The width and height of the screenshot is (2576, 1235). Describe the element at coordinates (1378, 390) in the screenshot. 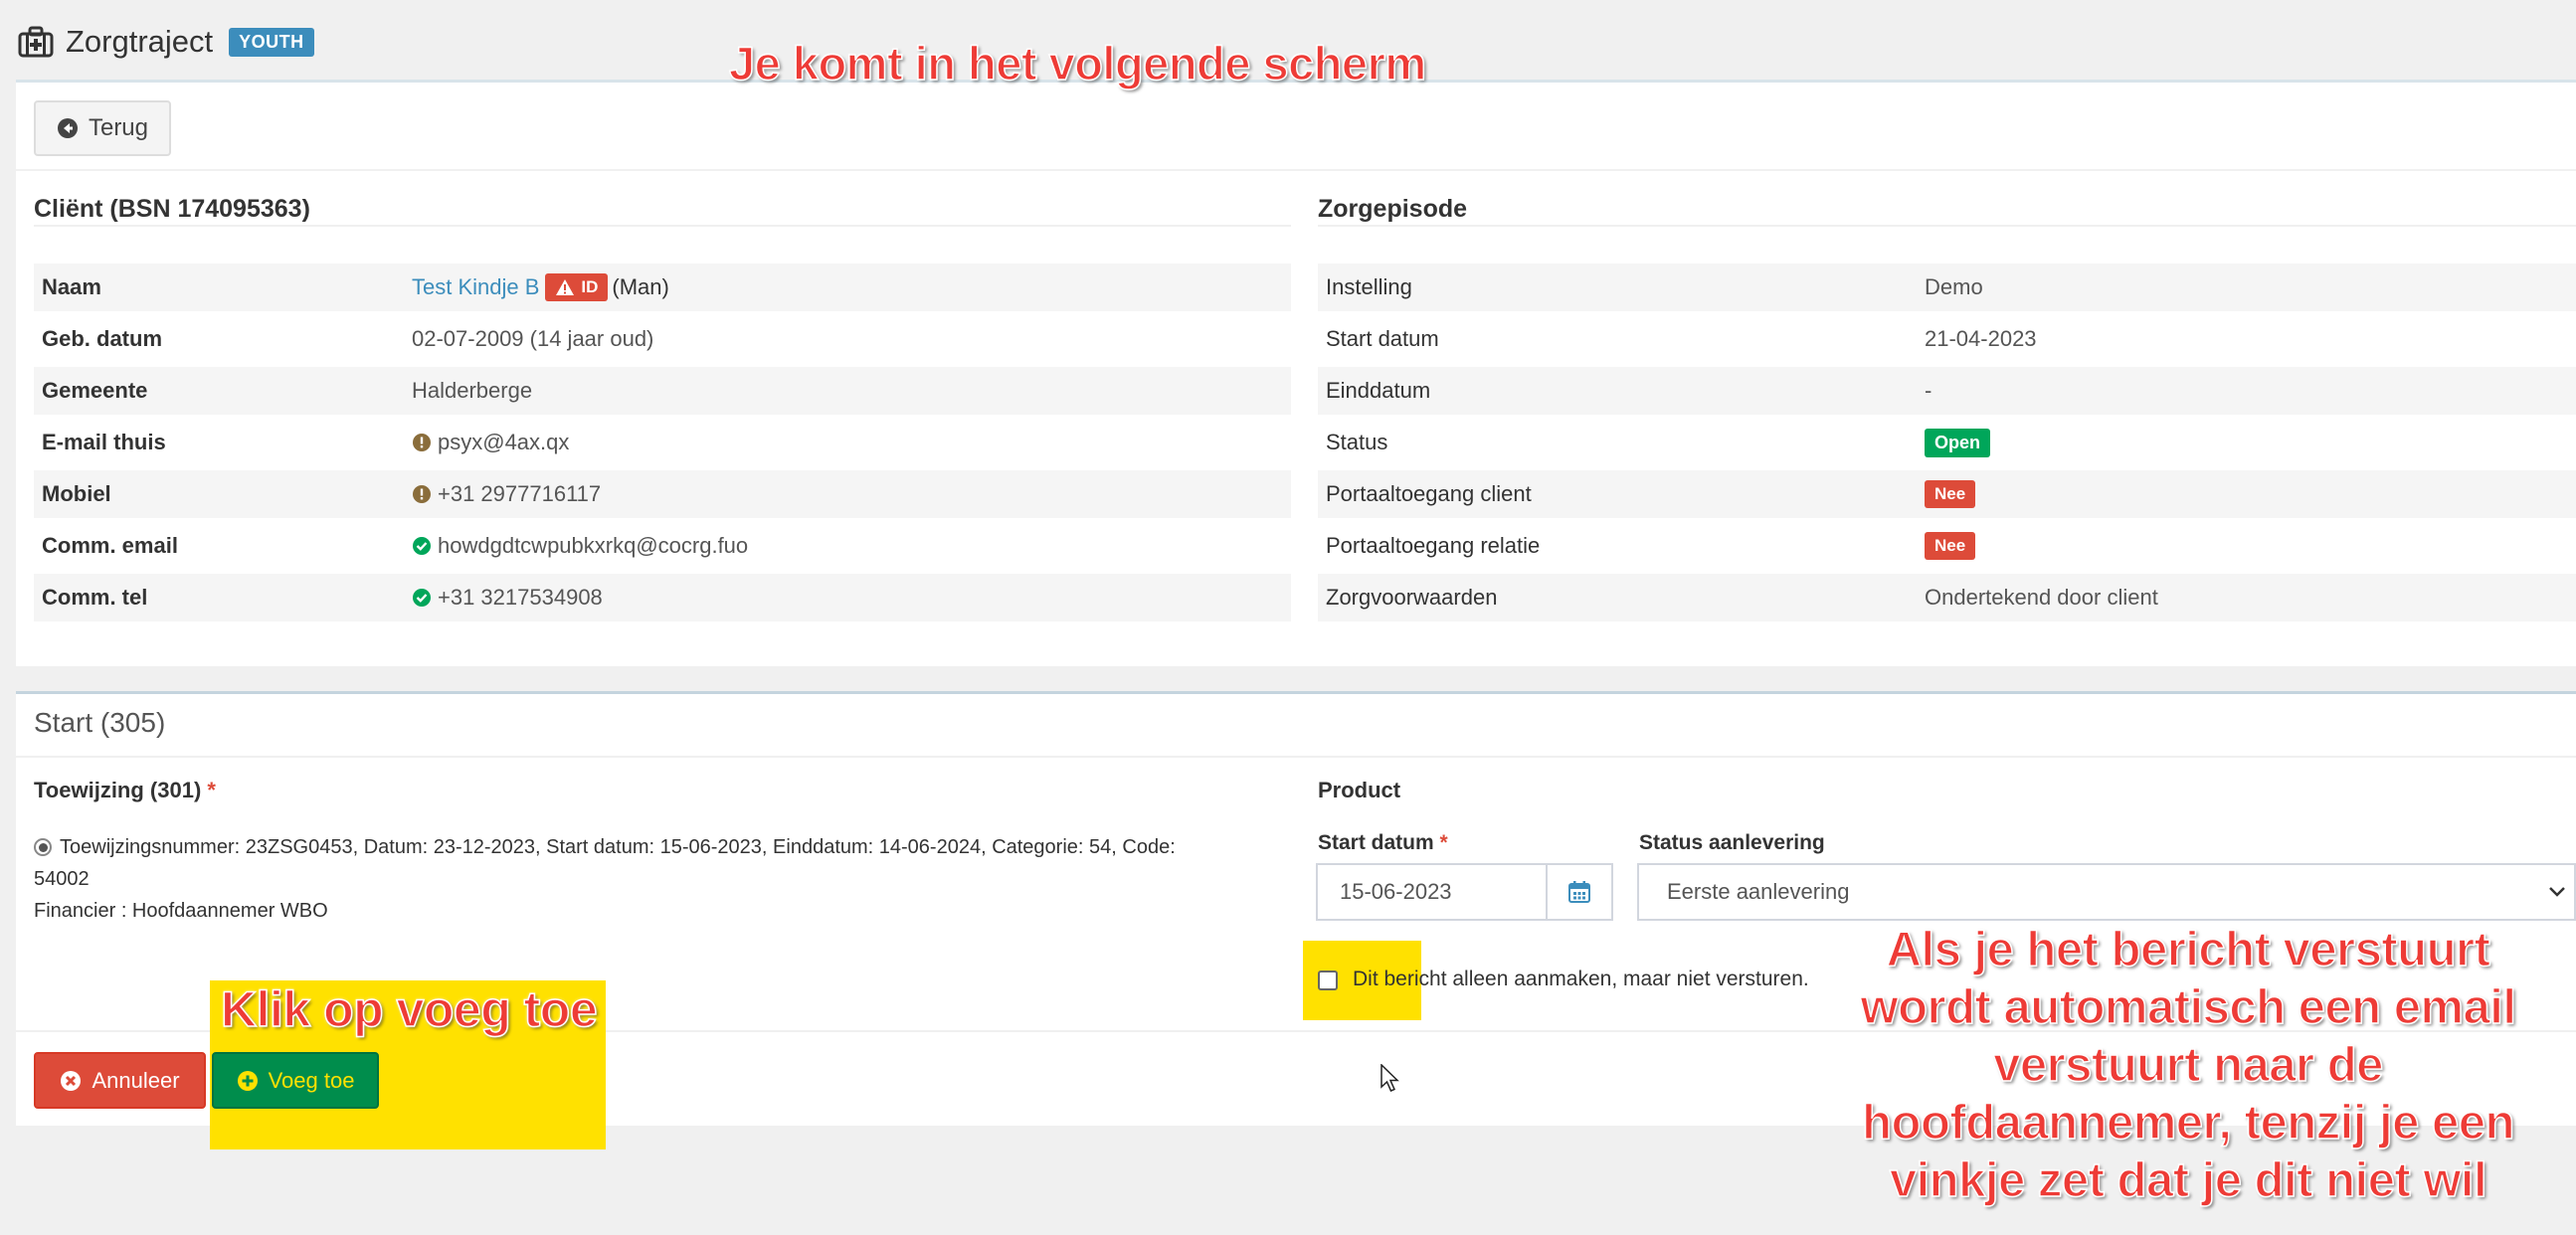

I see `episode-end-label: Einddatum` at that location.